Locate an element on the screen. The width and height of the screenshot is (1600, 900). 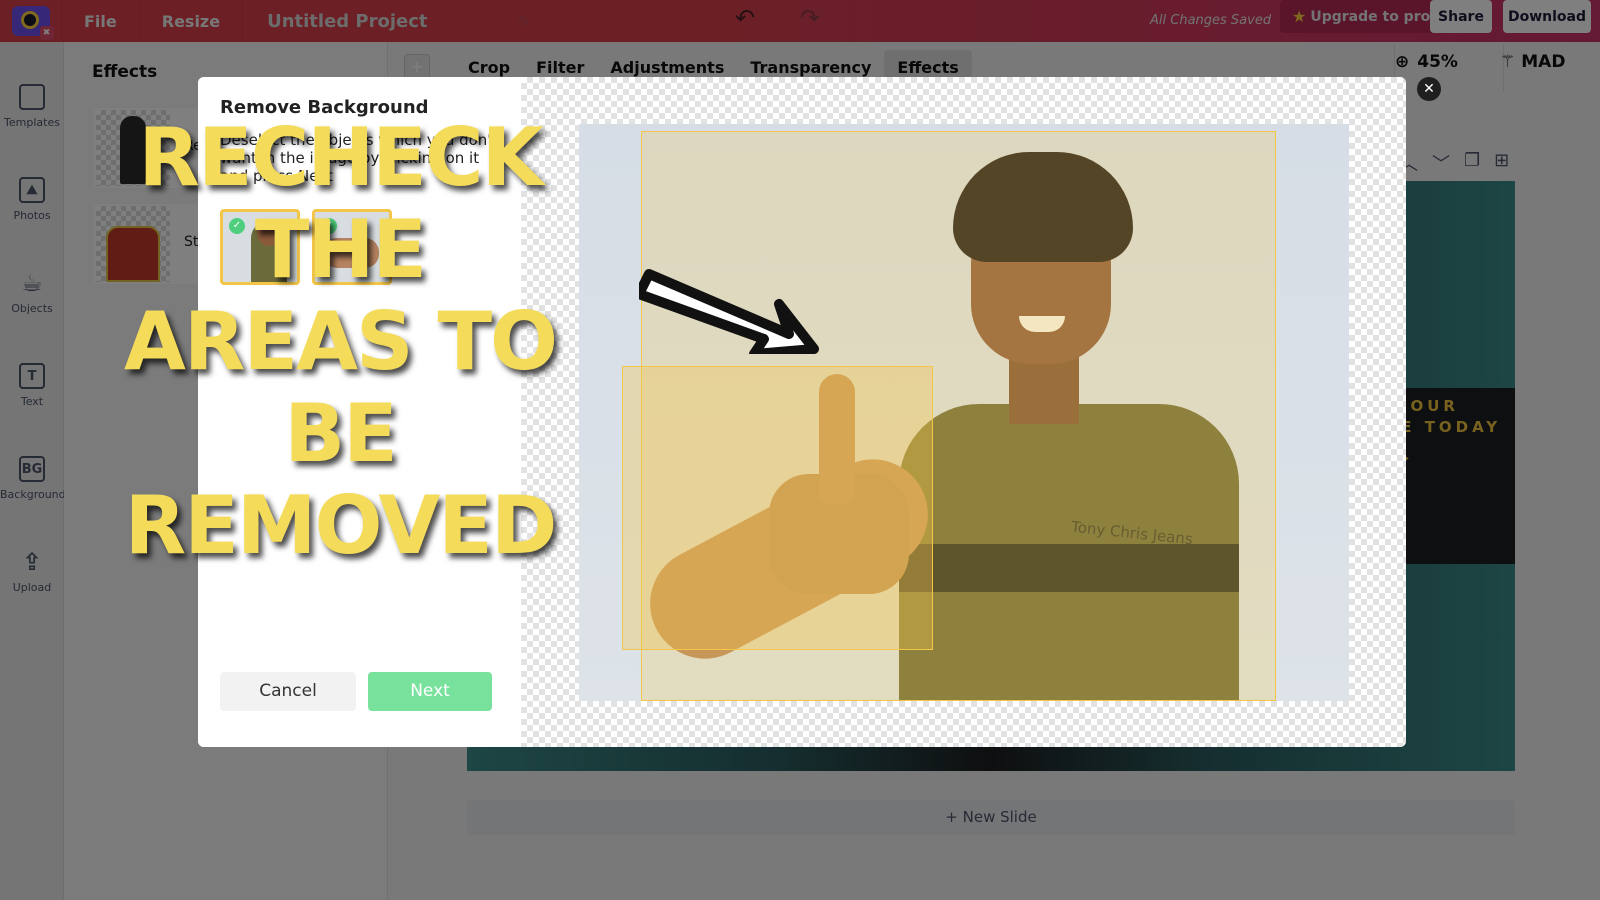
next-button: Next is located at coordinates (430, 691).